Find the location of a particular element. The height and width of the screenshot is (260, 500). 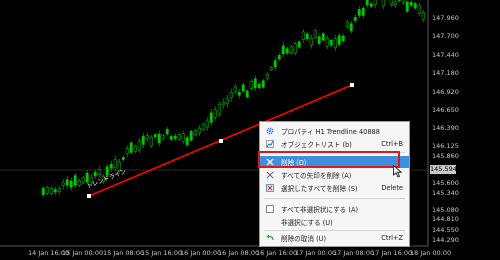

time-axis-label: 17 Jan 16:00 is located at coordinates (392, 253).